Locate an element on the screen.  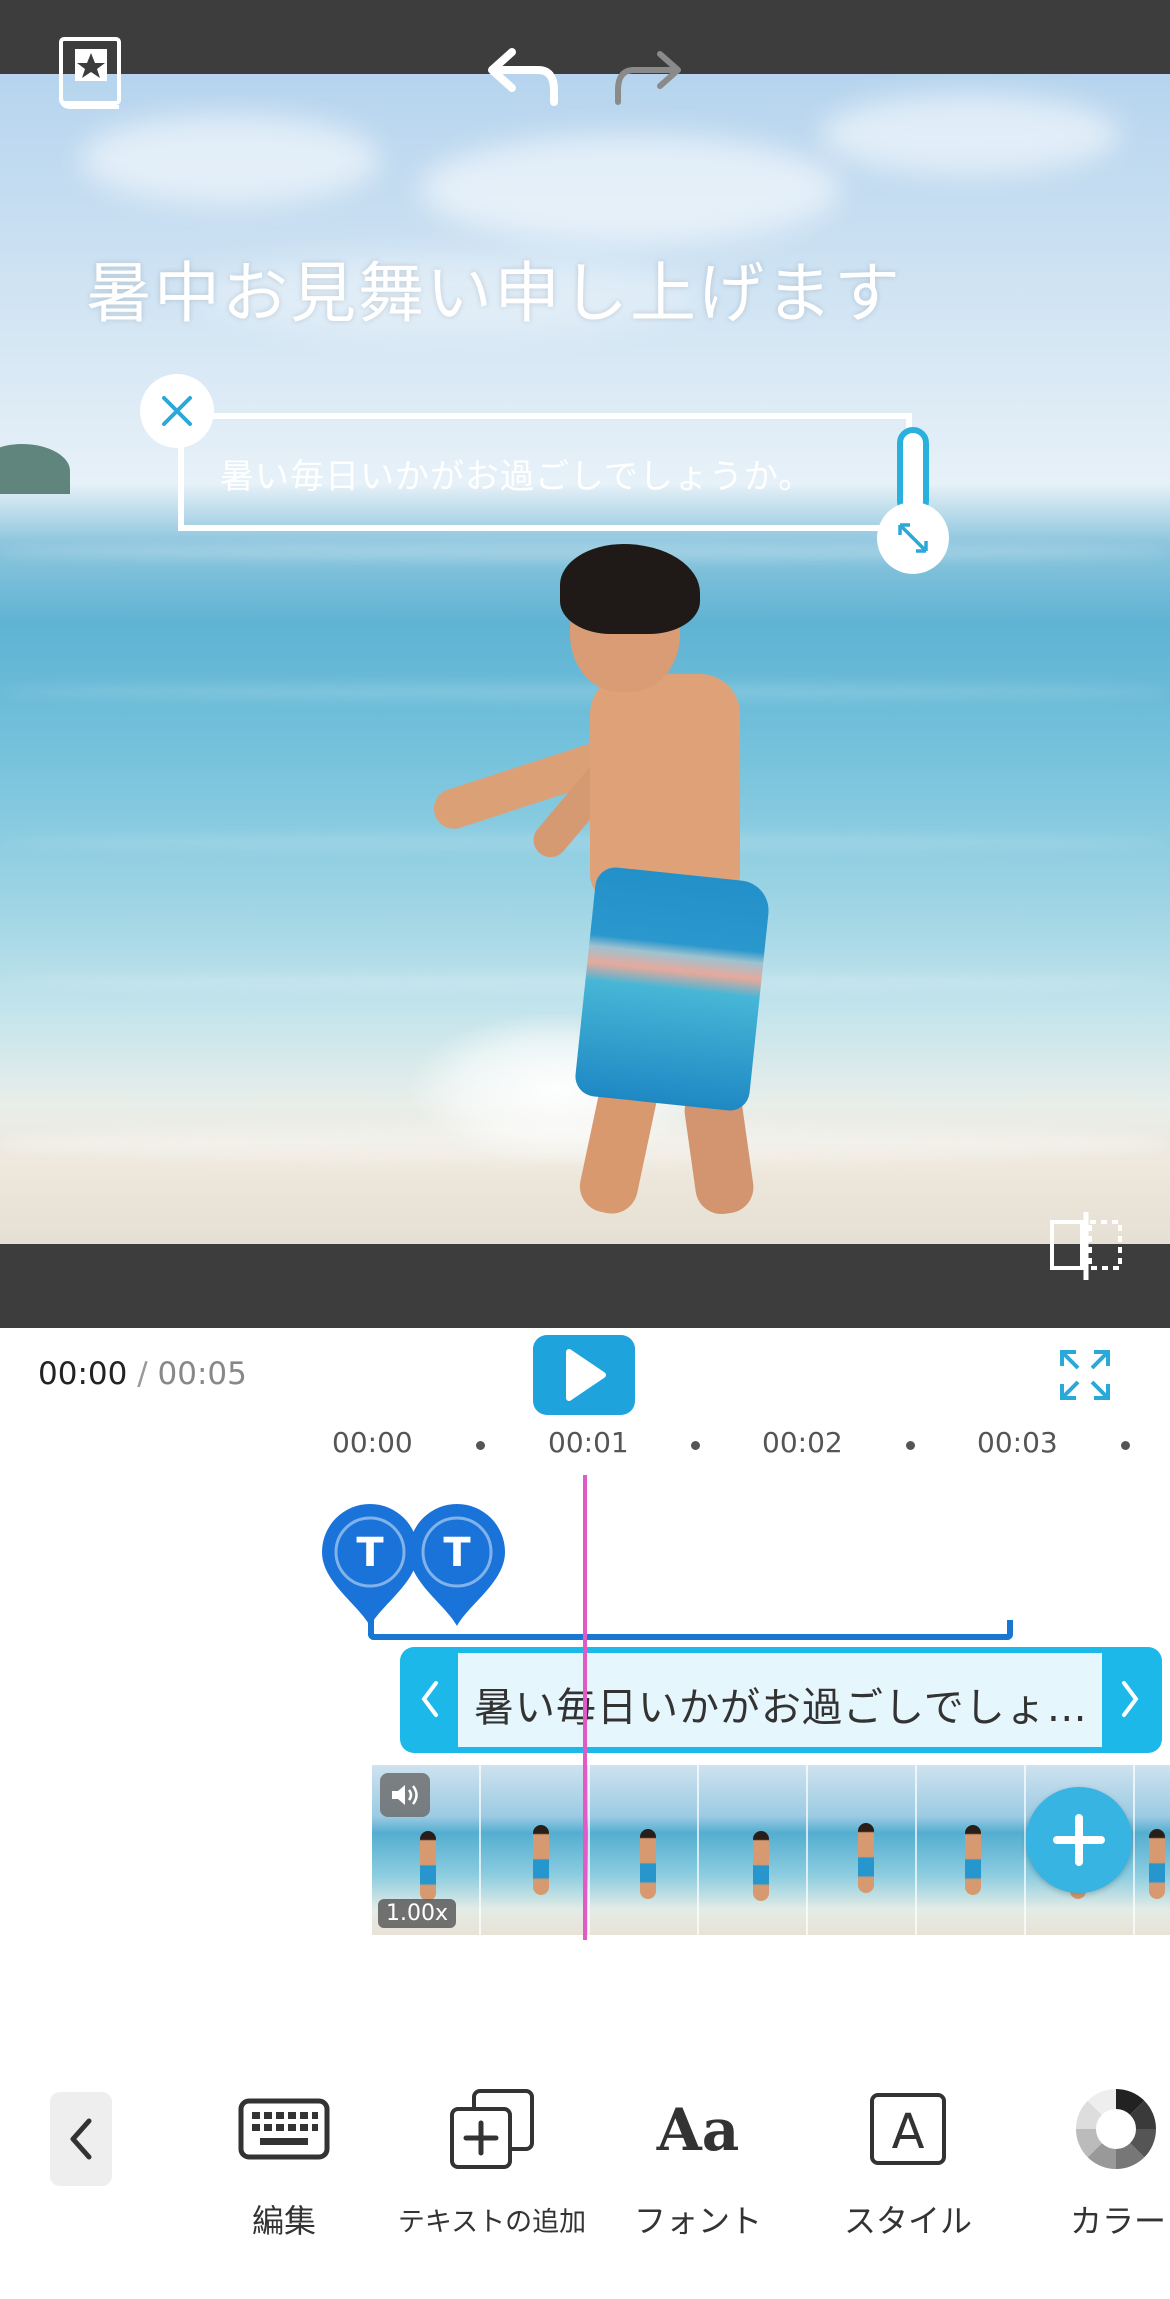
svg-text: Aa is located at coordinates (698, 2130).